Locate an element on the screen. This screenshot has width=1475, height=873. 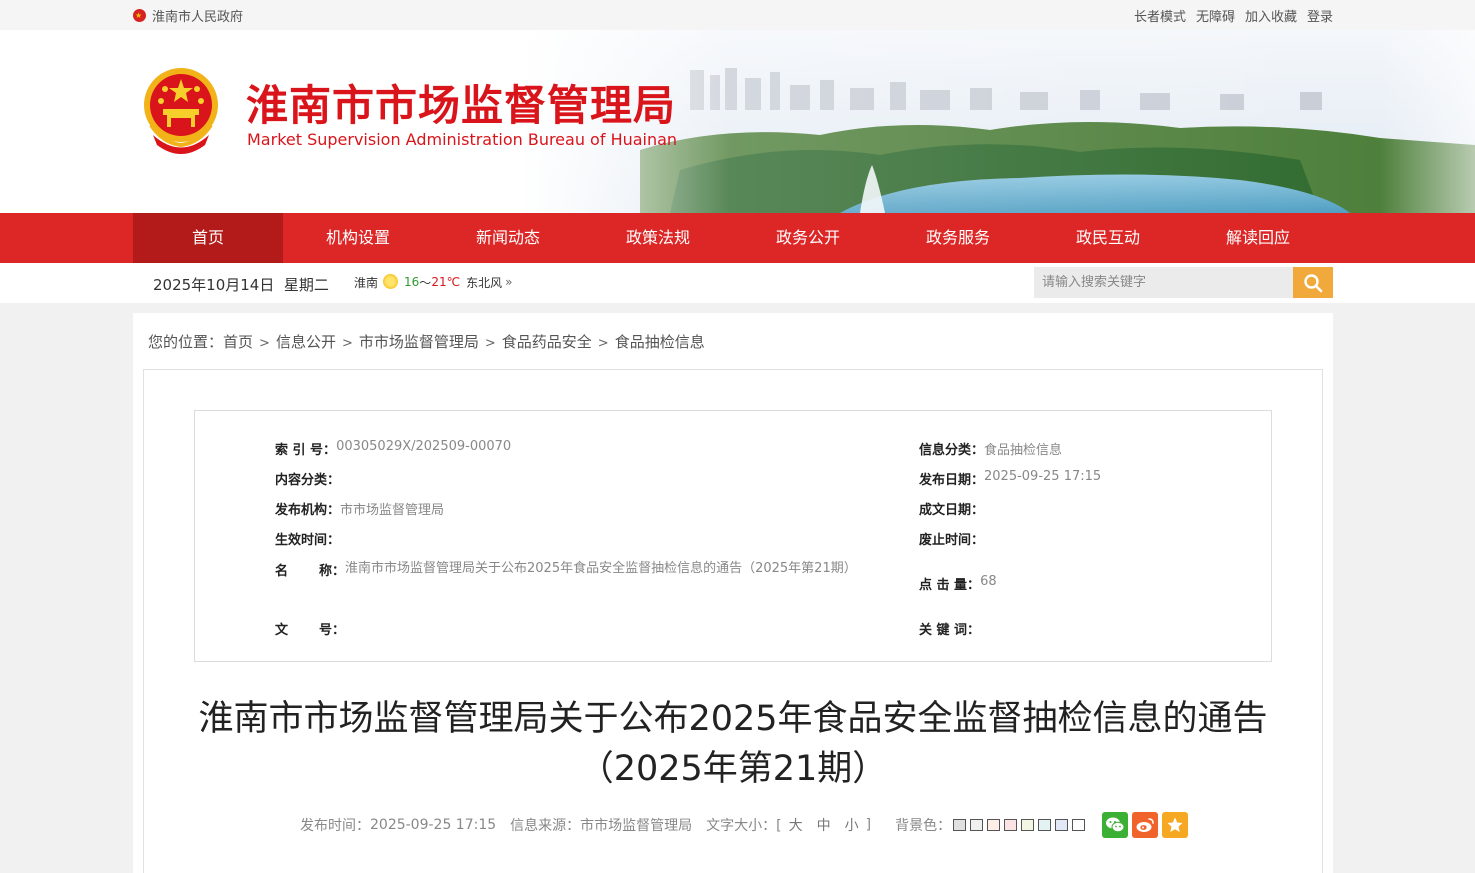
source-value: 市市场监督管理局 is located at coordinates (636, 826).